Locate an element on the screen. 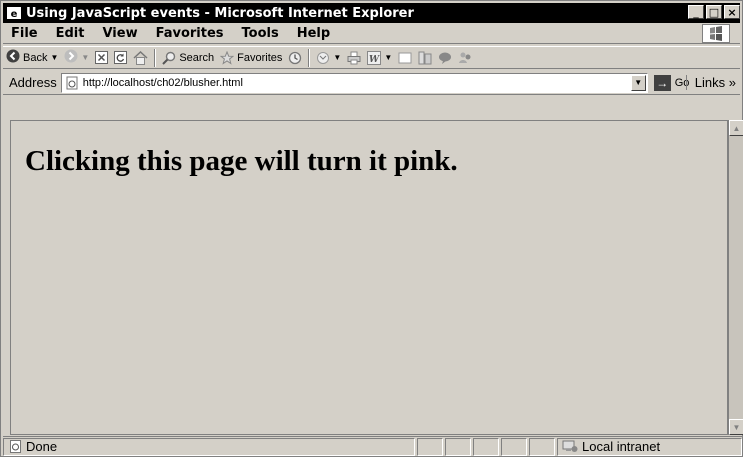  menu-bar: File Edit View Favorites Tools Help is located at coordinates (371, 34).